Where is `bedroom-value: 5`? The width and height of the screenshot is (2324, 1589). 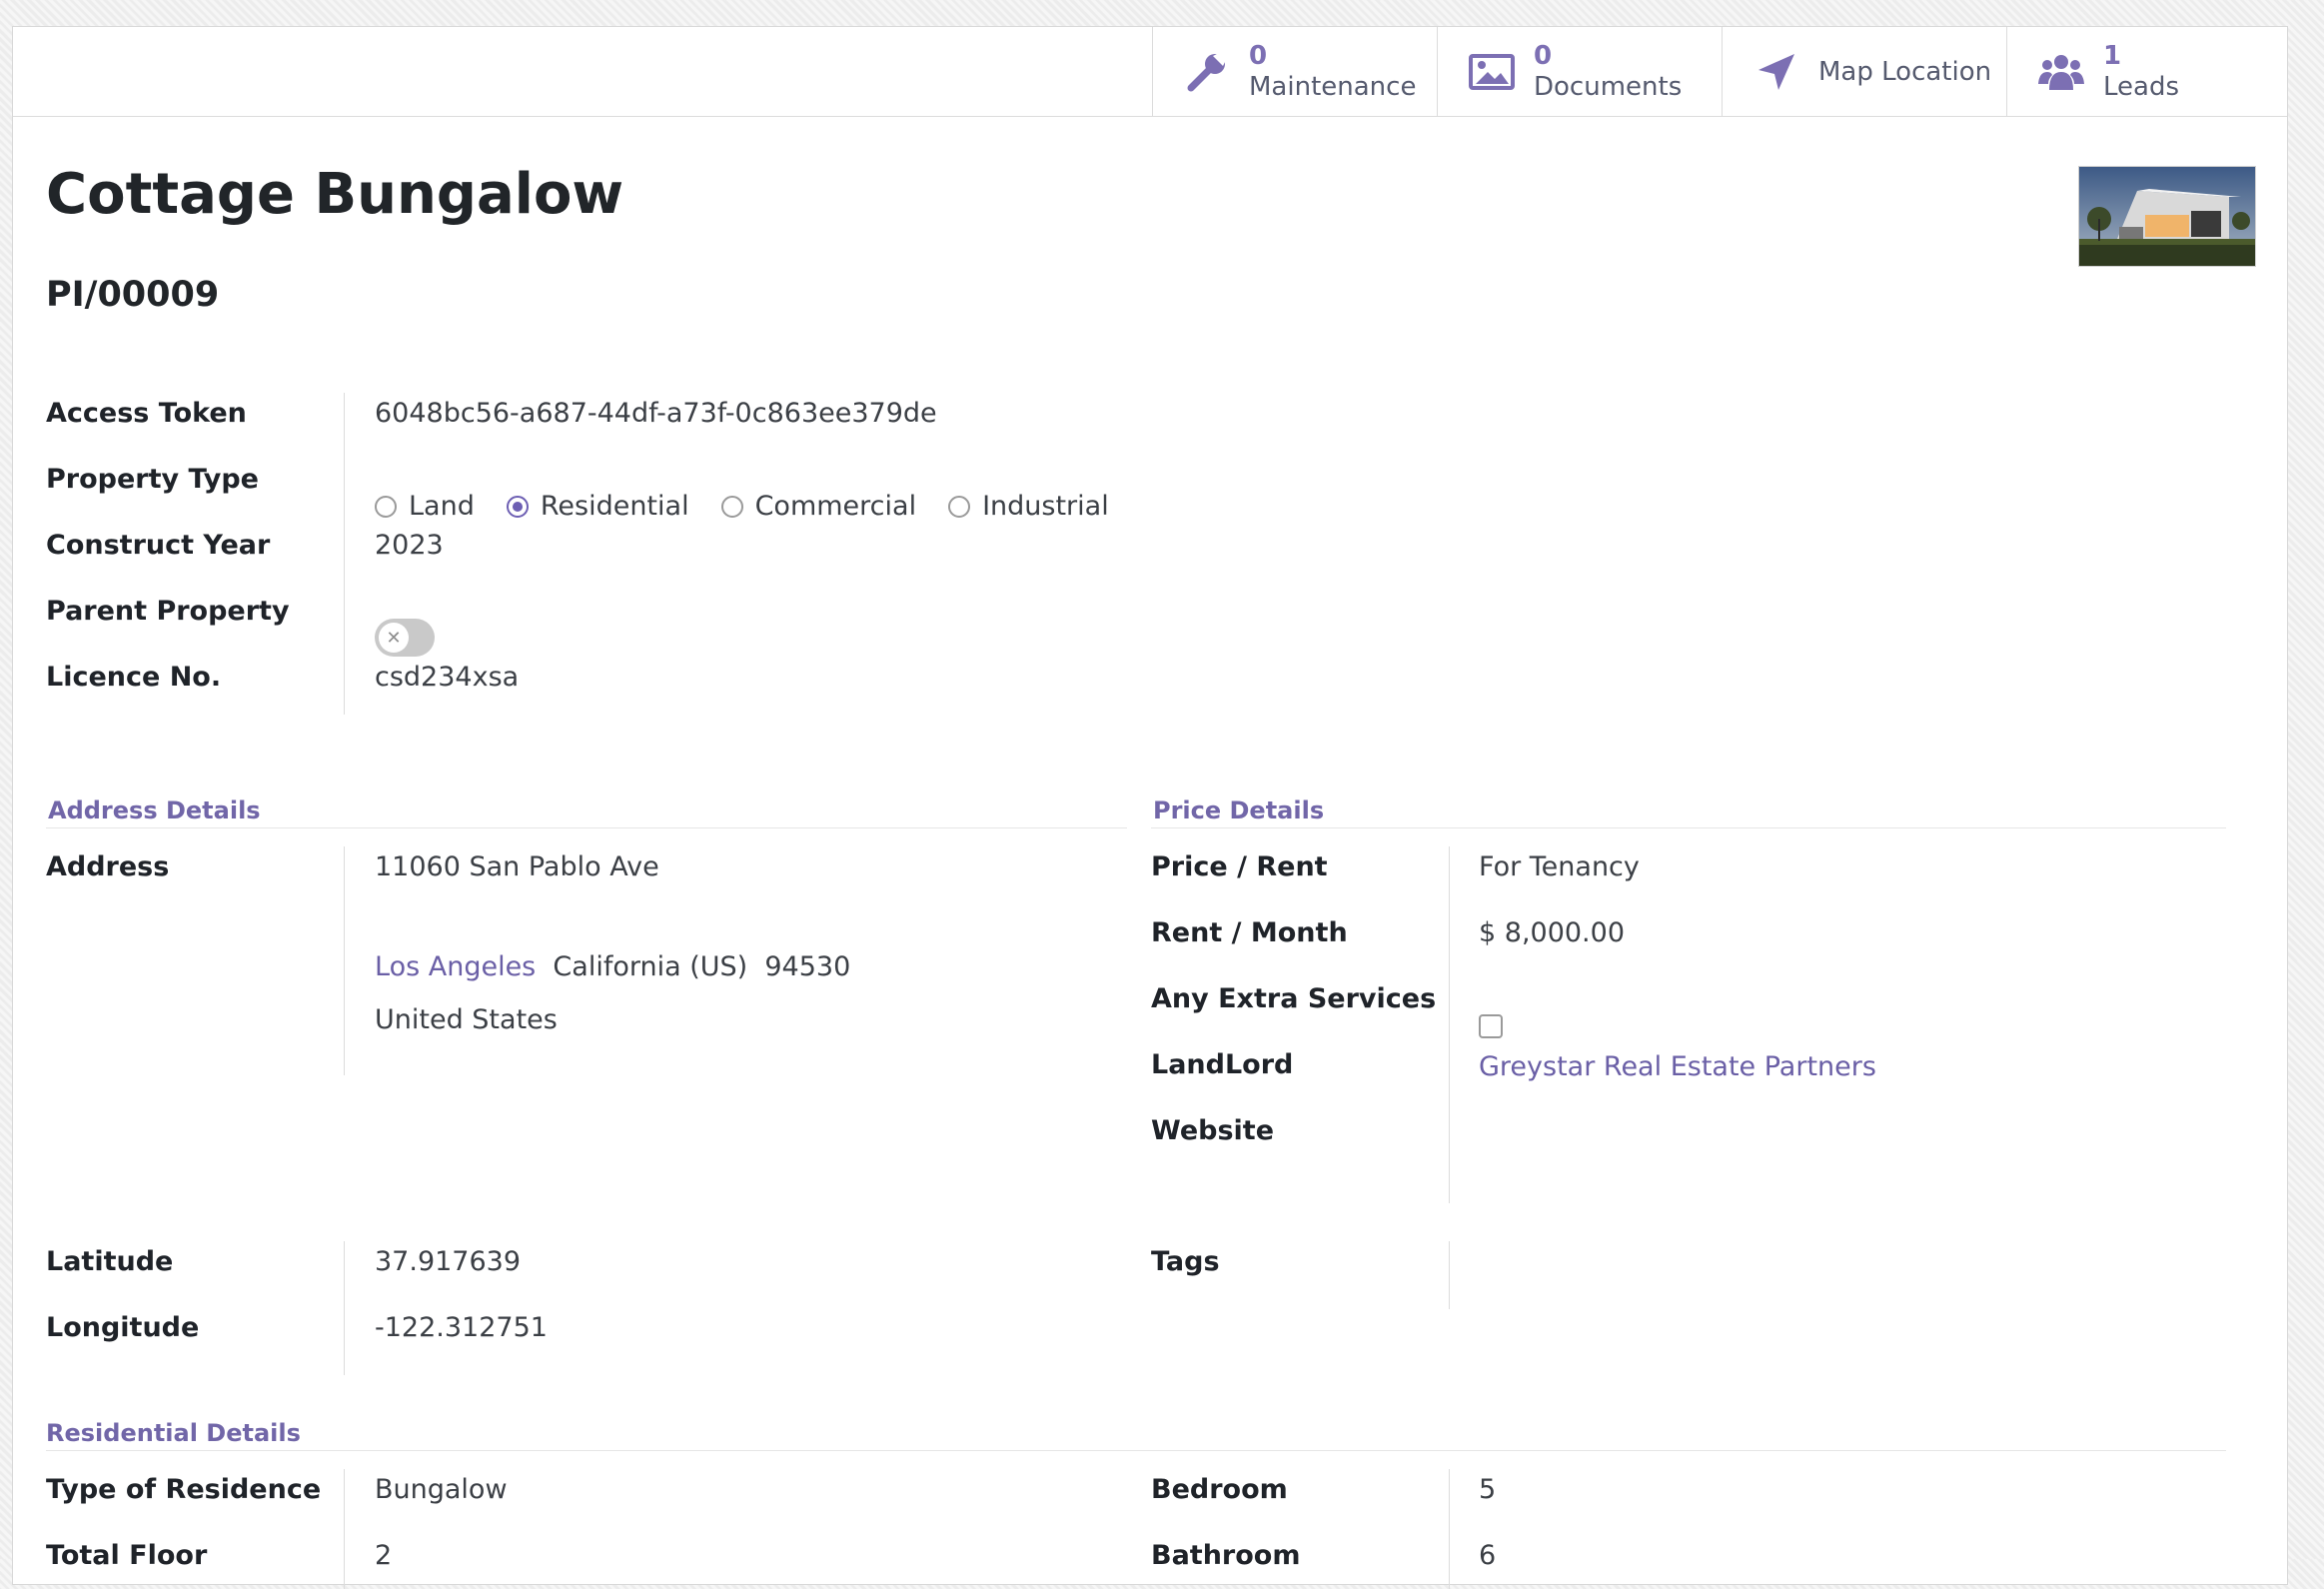
bedroom-value: 5 is located at coordinates (1487, 1489).